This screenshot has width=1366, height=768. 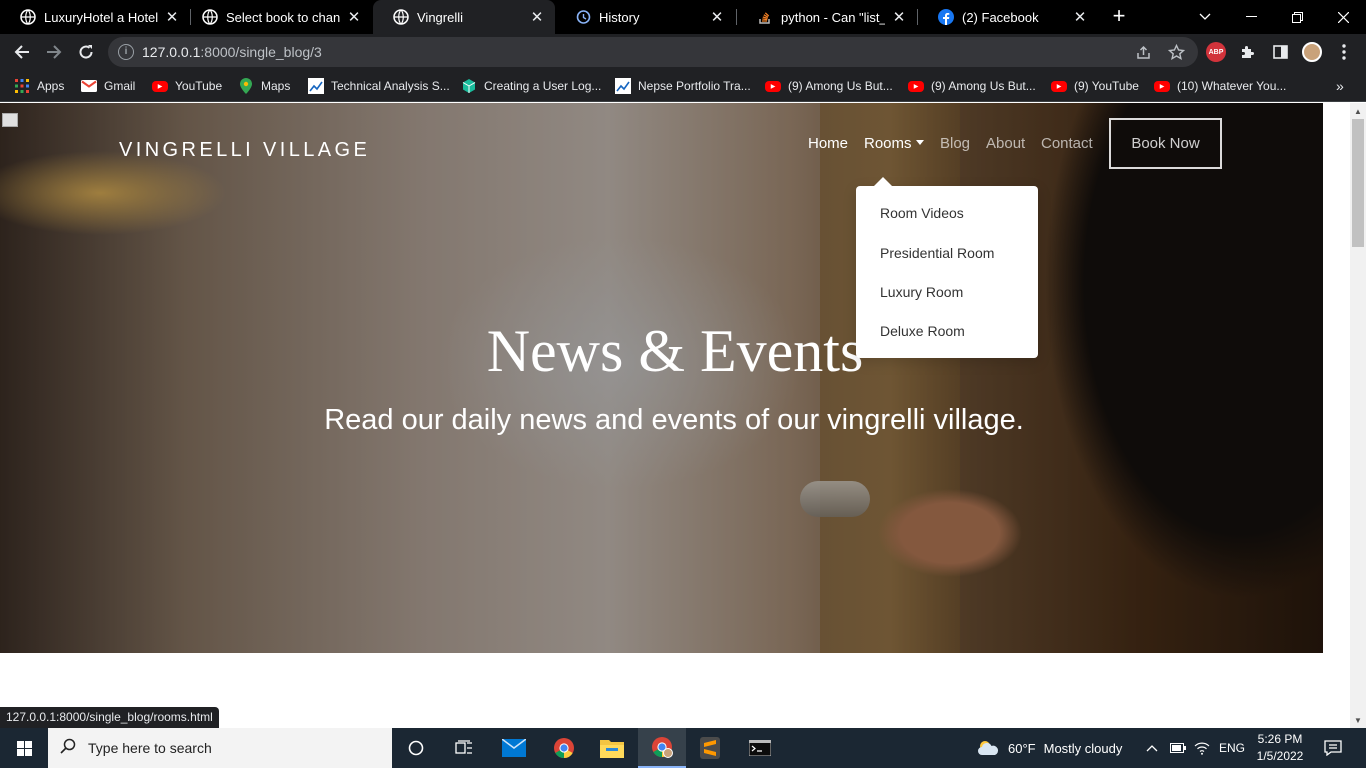 I want to click on nav-about: About, so click(x=1005, y=147).